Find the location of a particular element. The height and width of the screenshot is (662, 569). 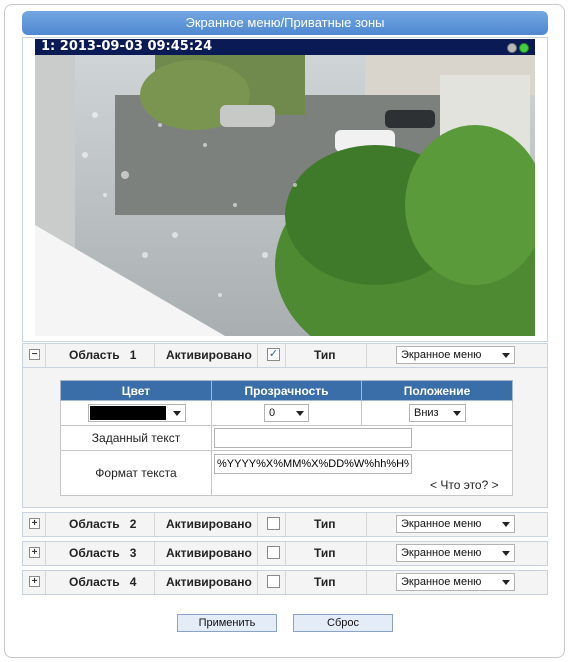

format-label: Формат текста is located at coordinates (136, 473).